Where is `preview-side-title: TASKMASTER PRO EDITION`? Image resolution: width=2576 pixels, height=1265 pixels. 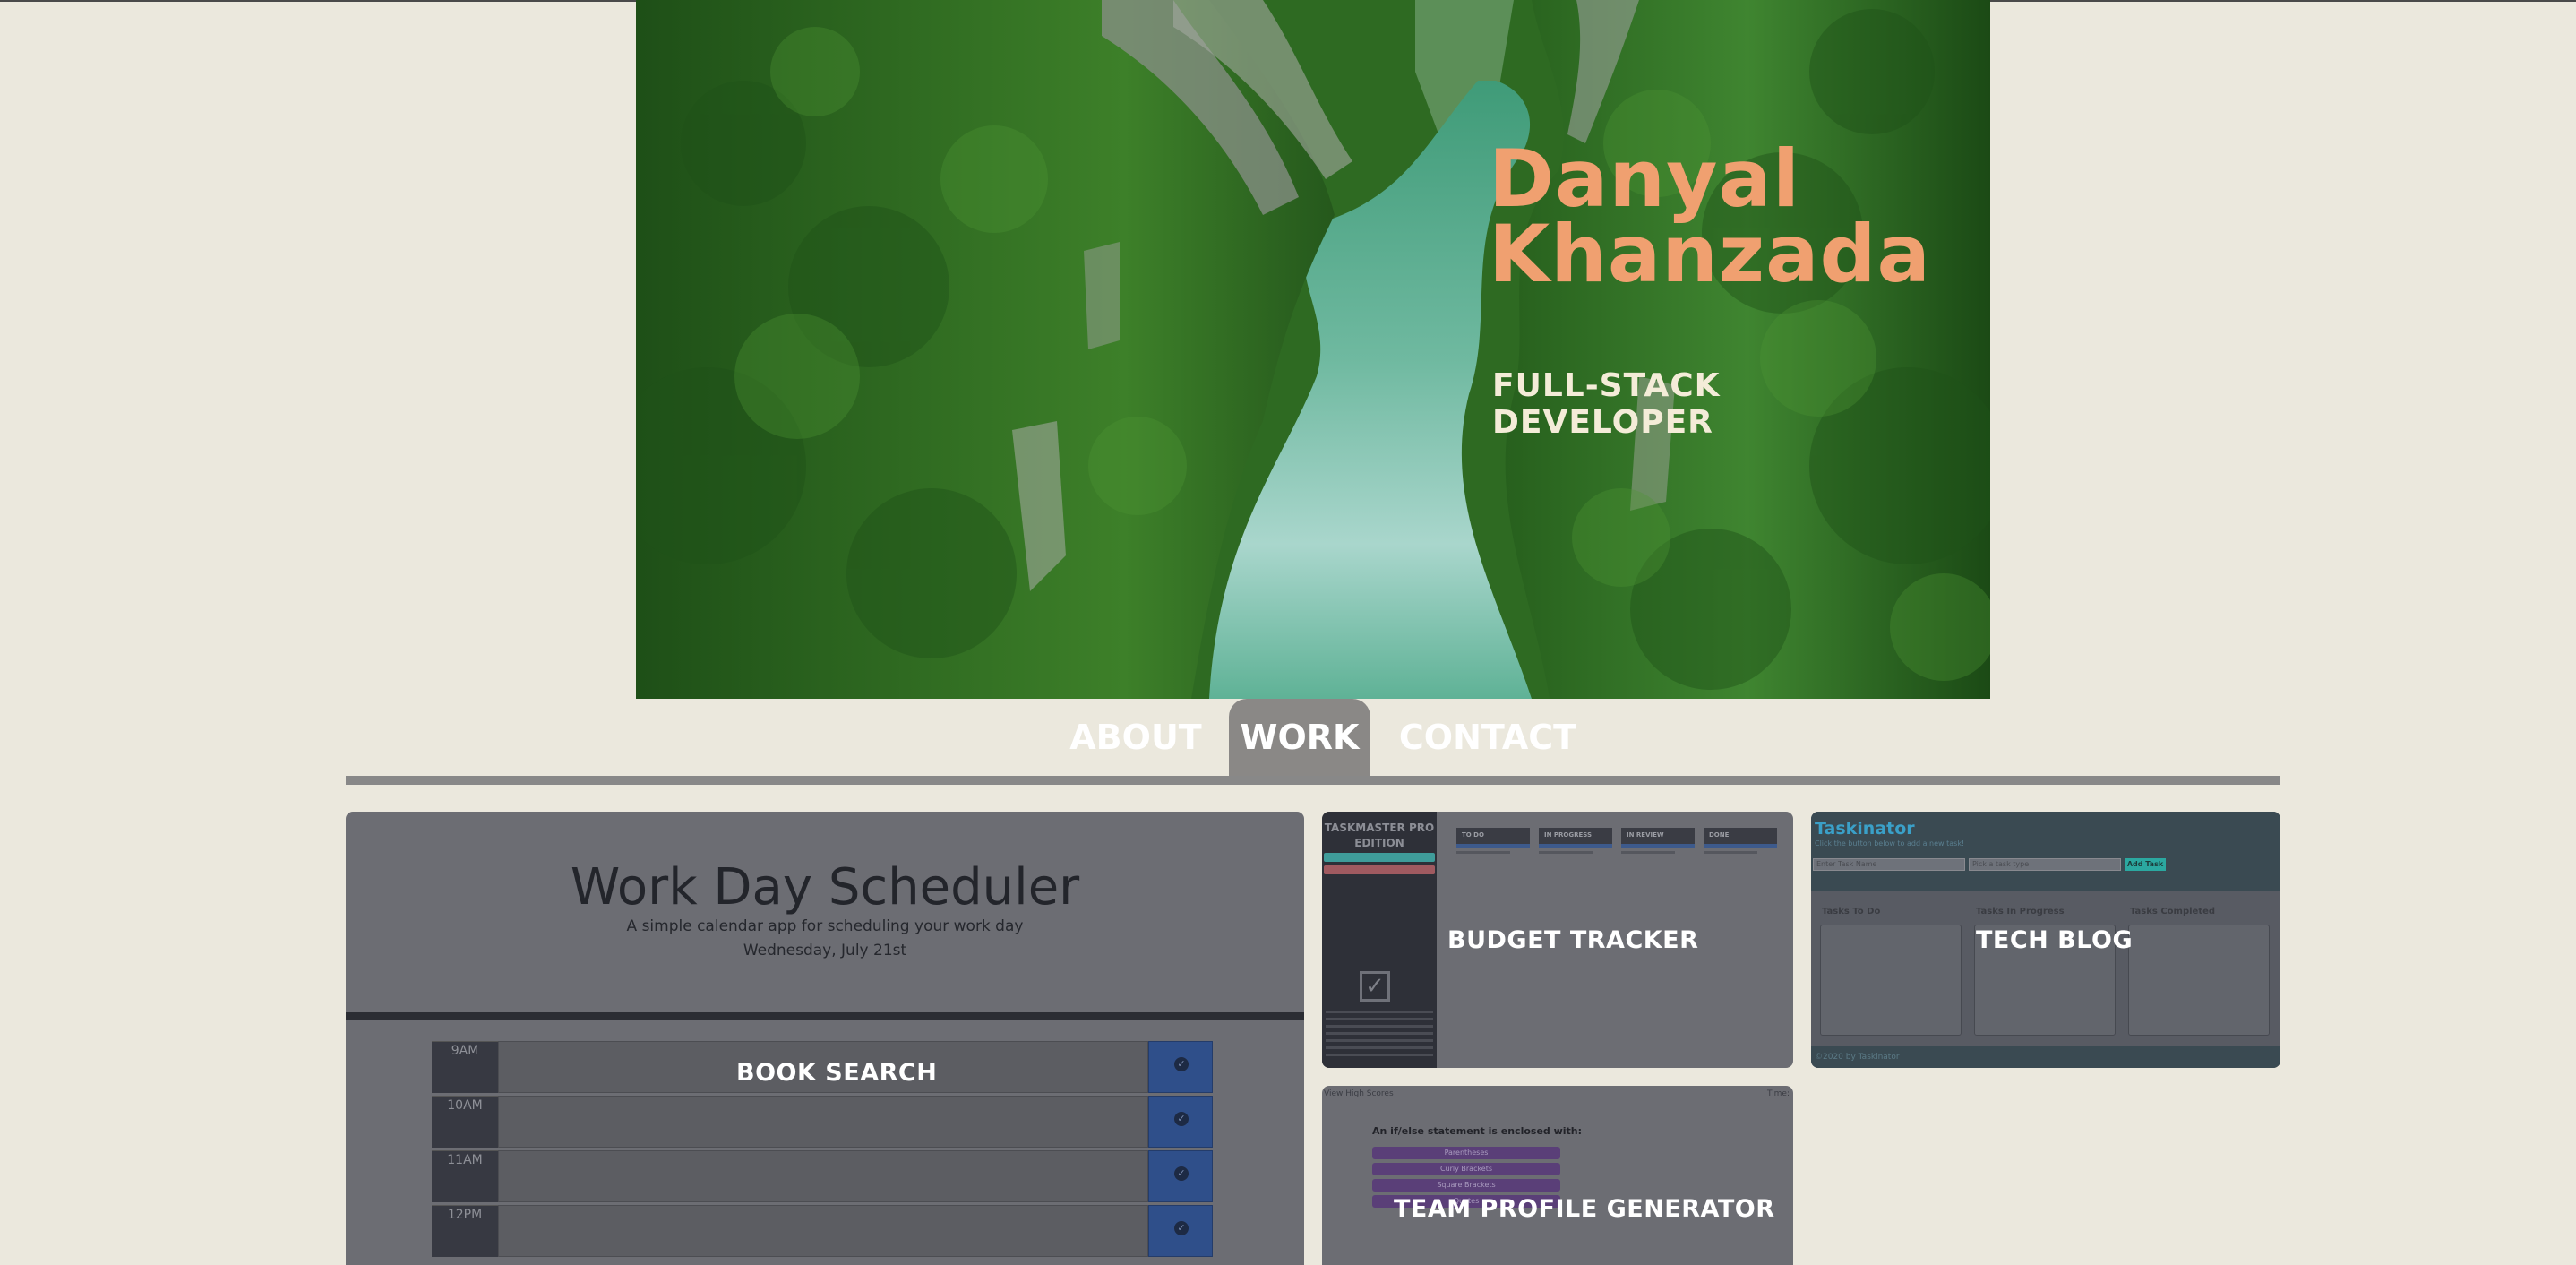 preview-side-title: TASKMASTER PRO EDITION is located at coordinates (1379, 835).